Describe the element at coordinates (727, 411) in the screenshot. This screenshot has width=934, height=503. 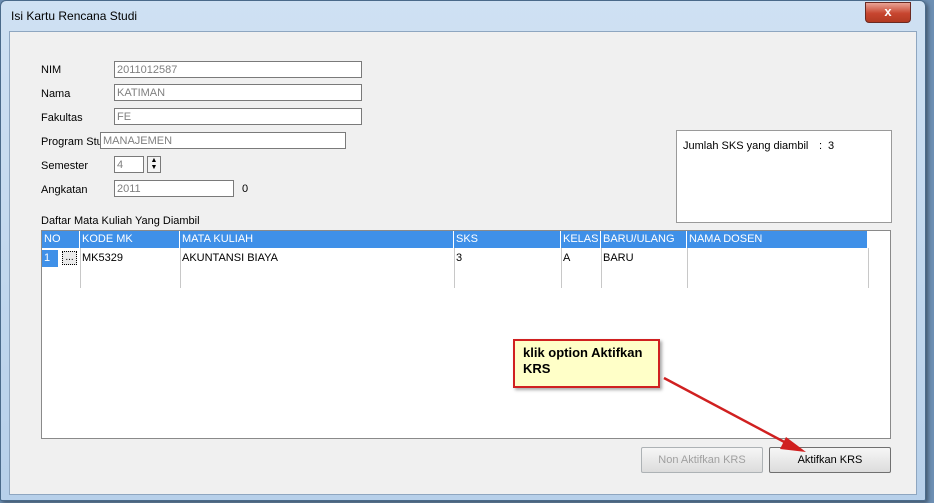
I see `arrow-line` at that location.